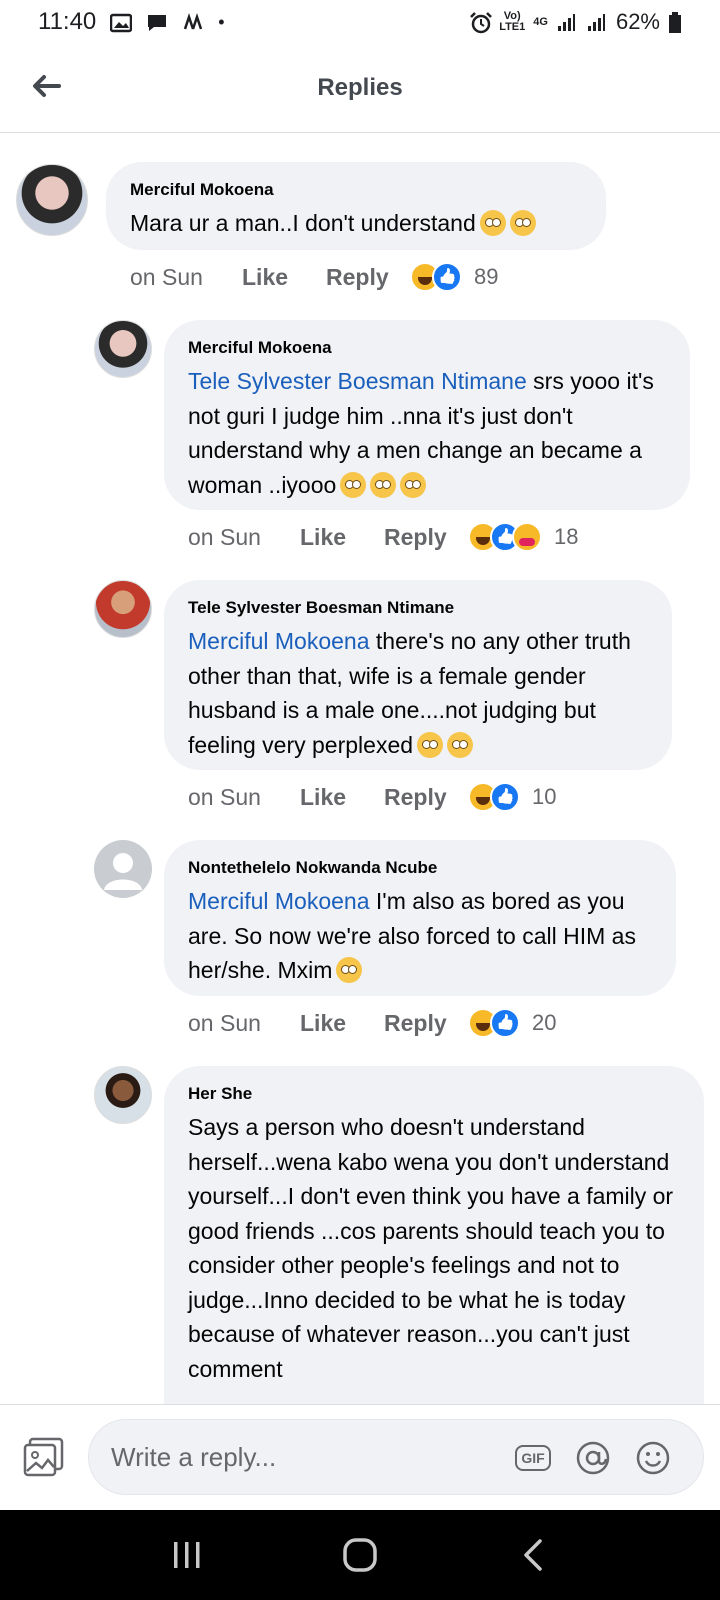  I want to click on replies-header: Replies, so click(360, 88).